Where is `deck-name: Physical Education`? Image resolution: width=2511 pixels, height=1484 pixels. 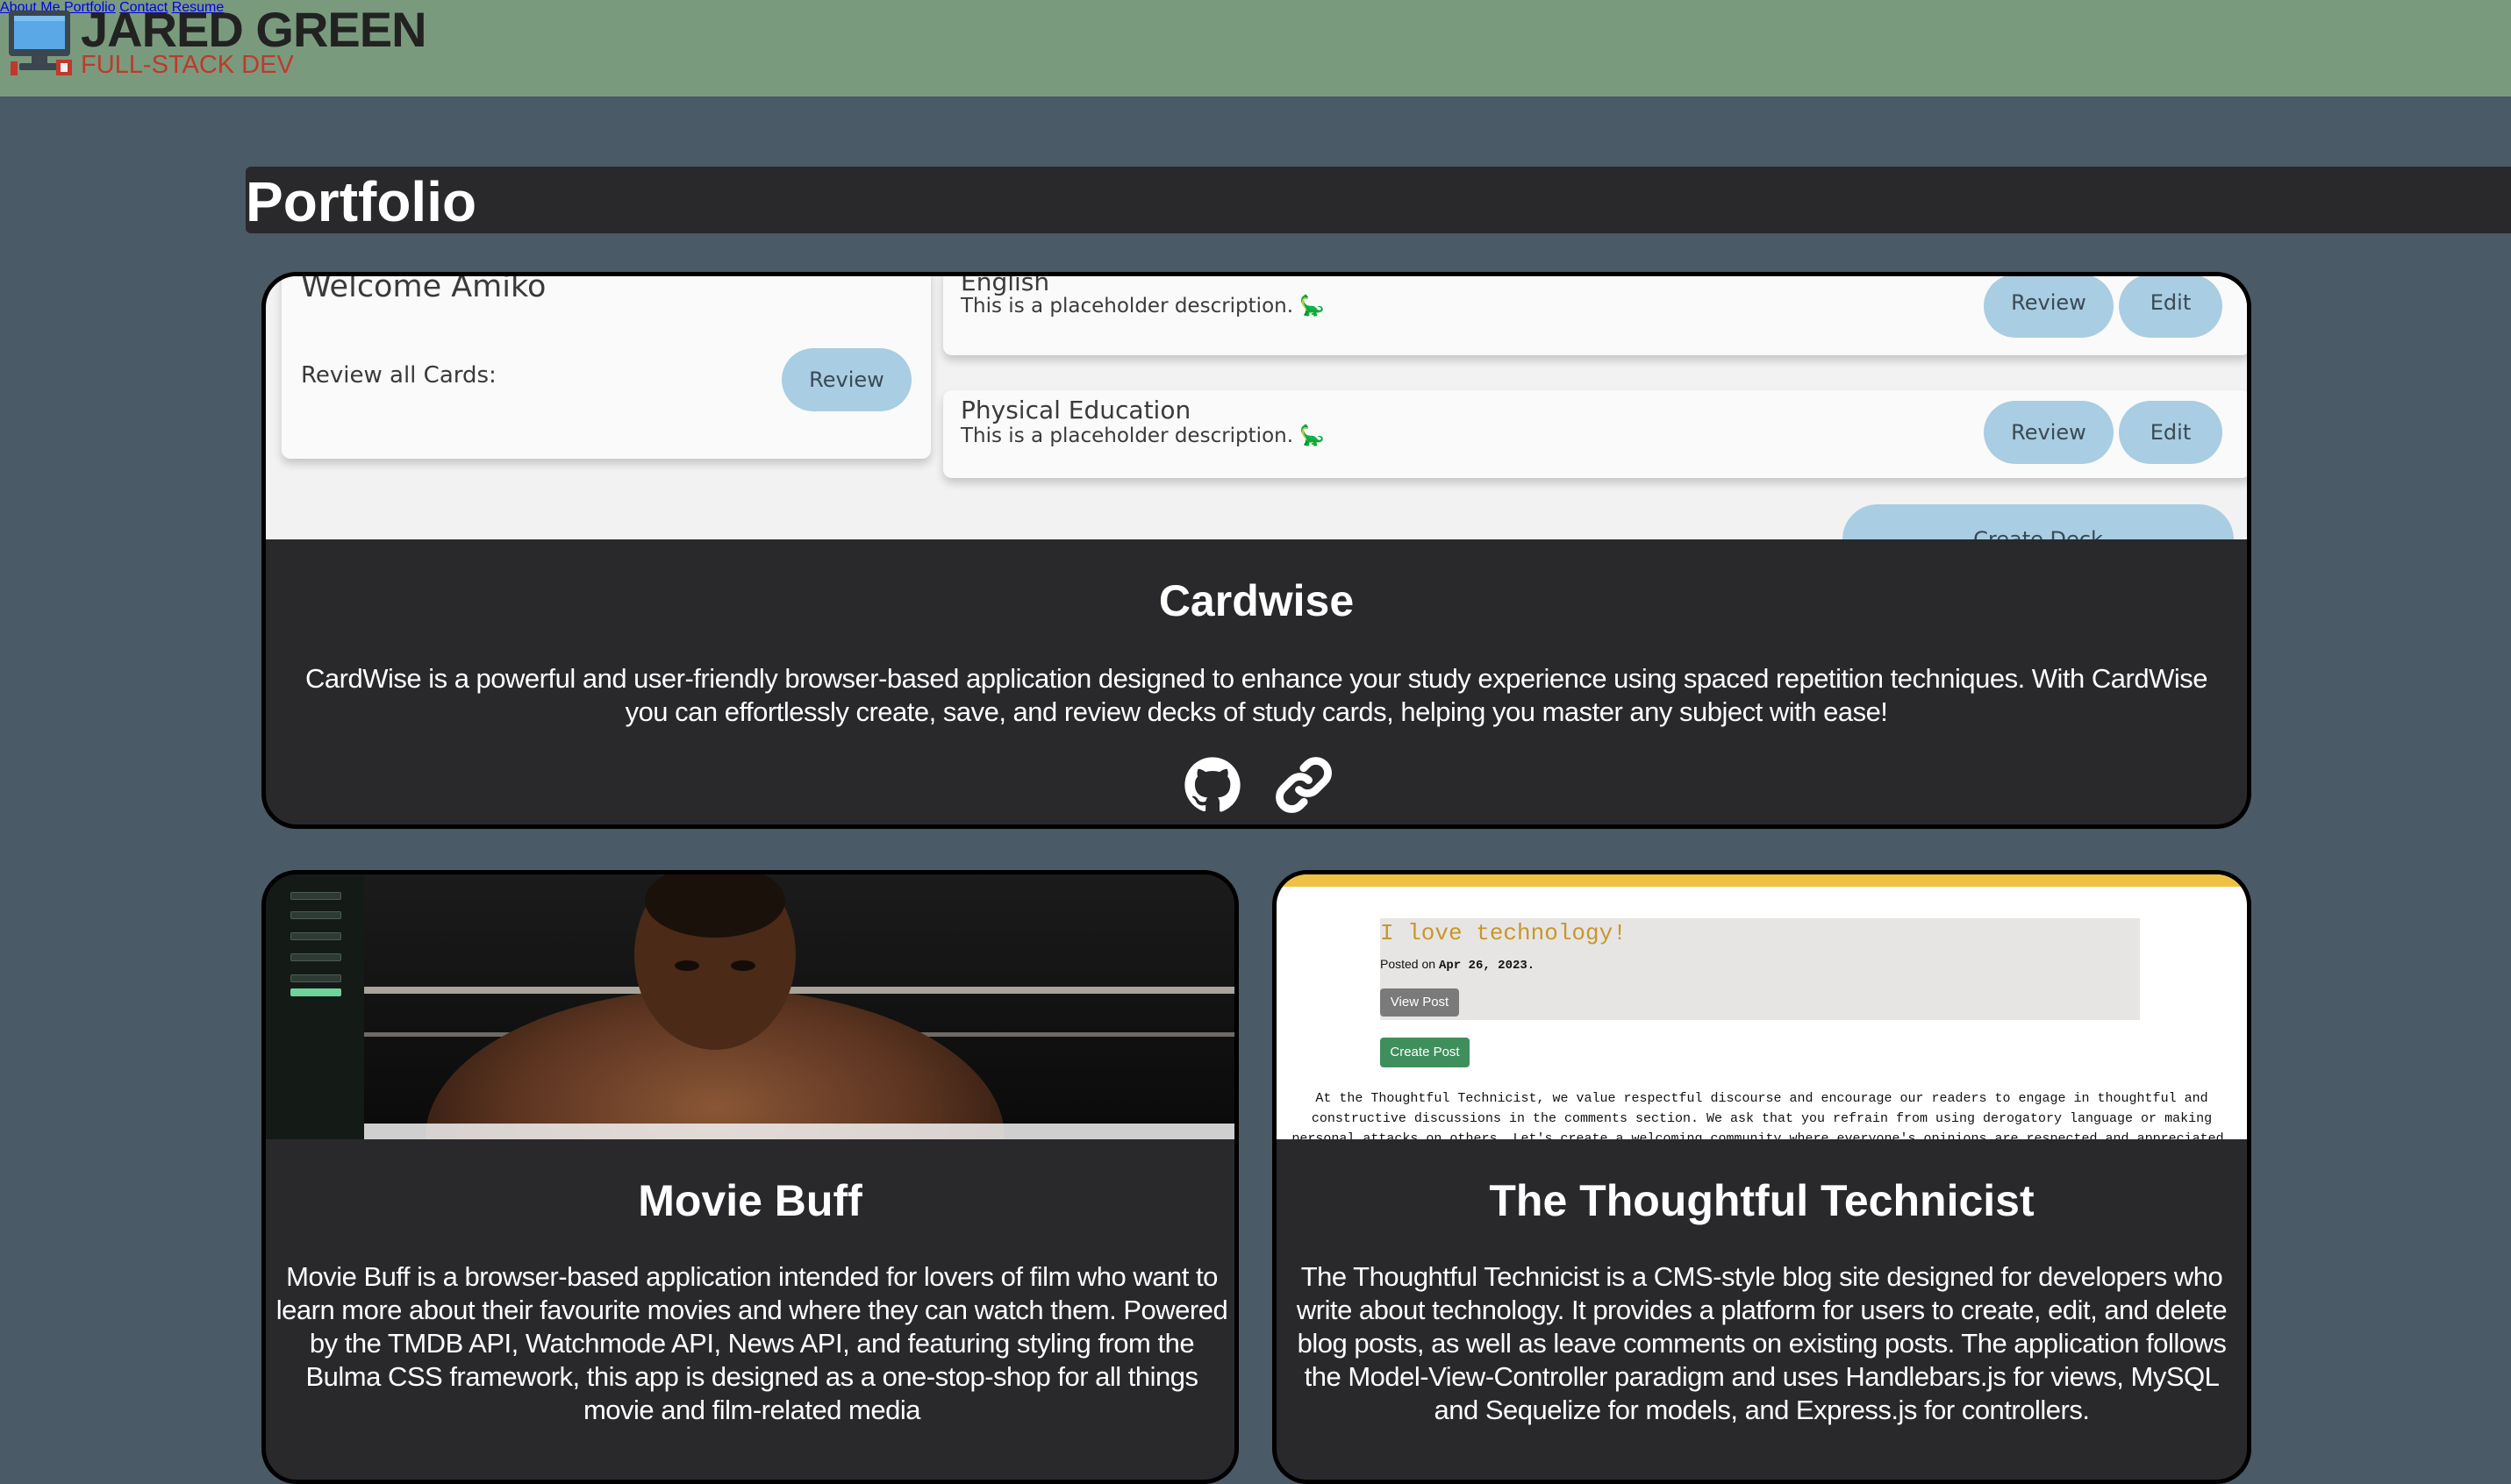 deck-name: Physical Education is located at coordinates (1076, 410).